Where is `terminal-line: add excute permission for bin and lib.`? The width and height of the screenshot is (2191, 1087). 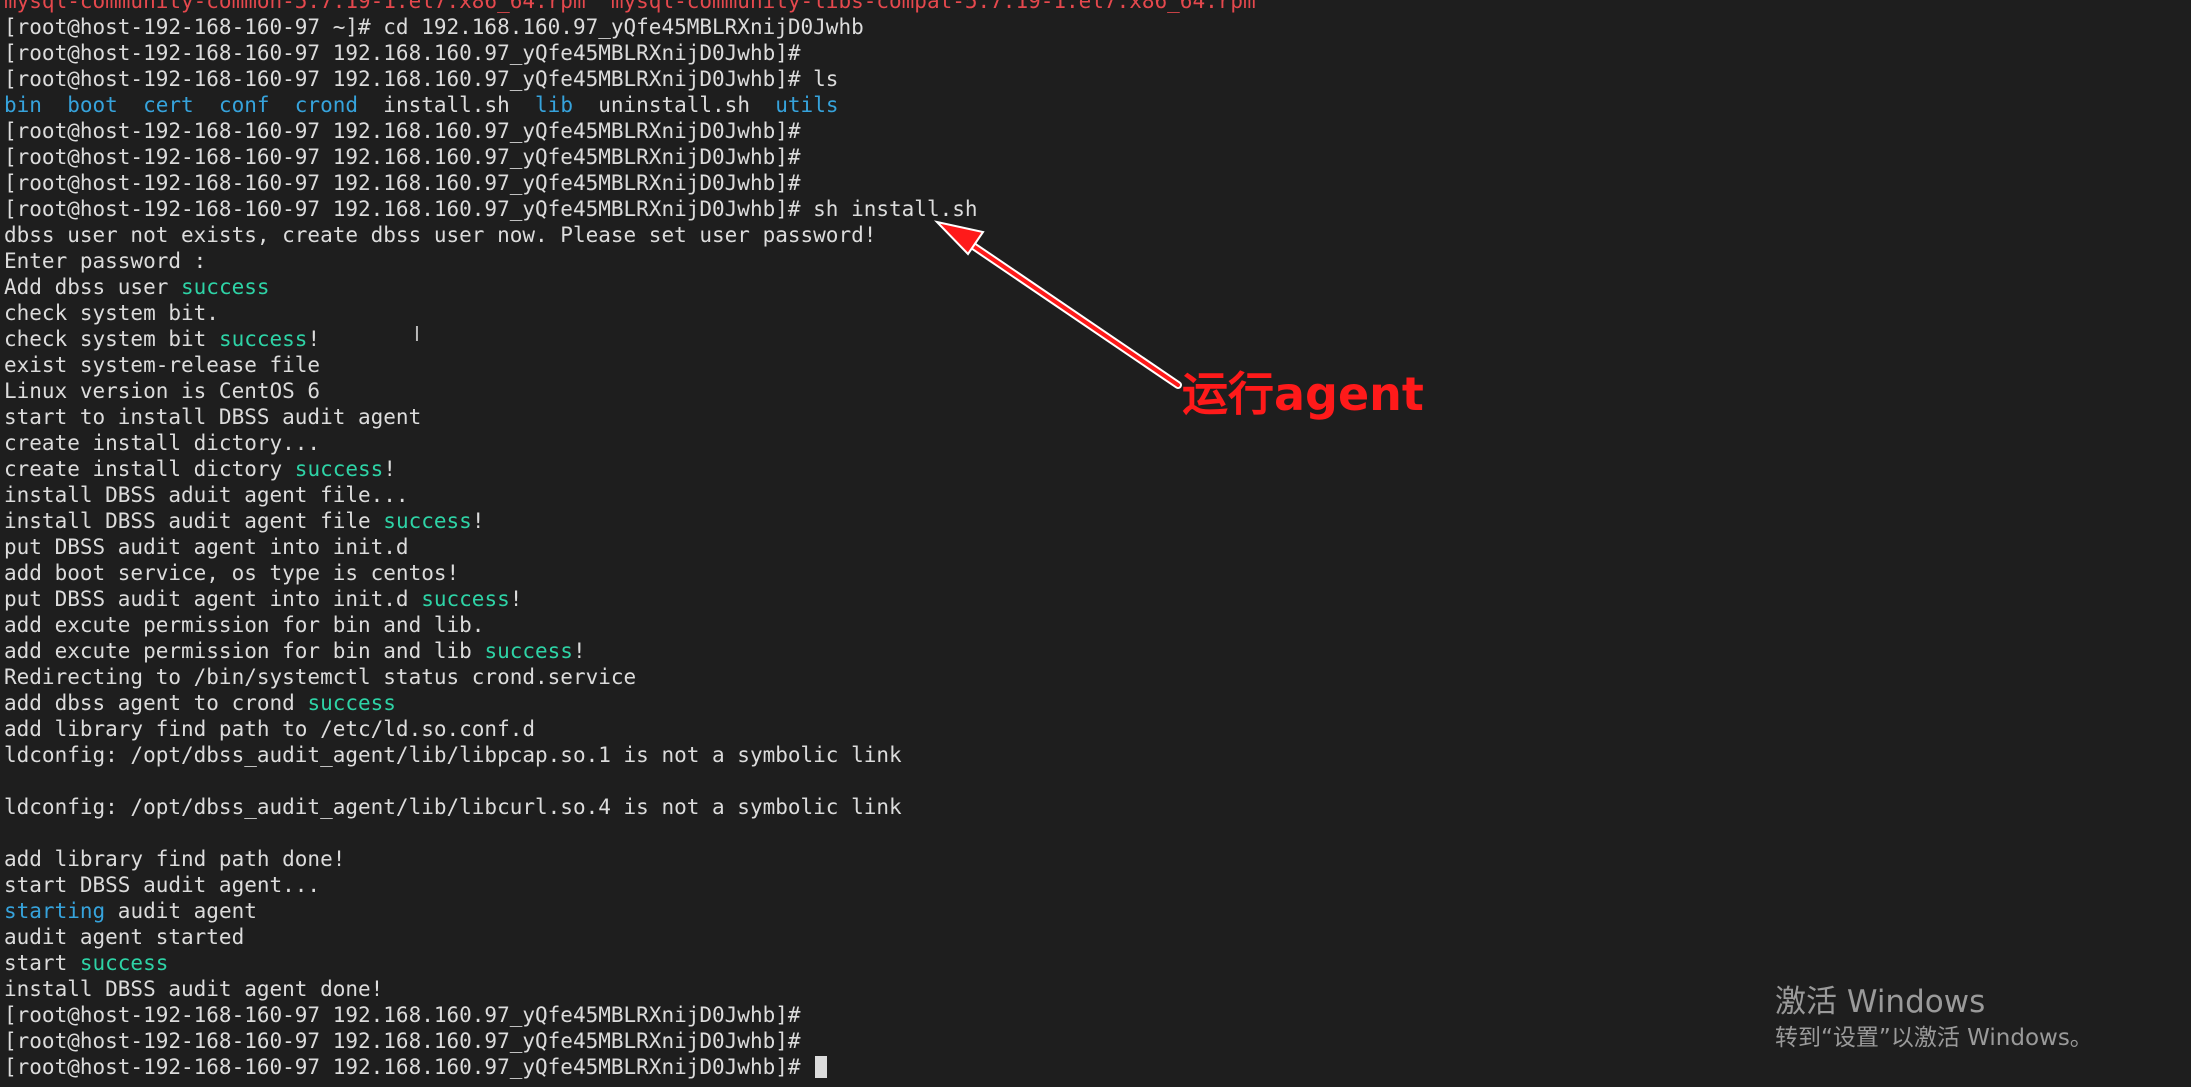 terminal-line: add excute permission for bin and lib. is located at coordinates (630, 625).